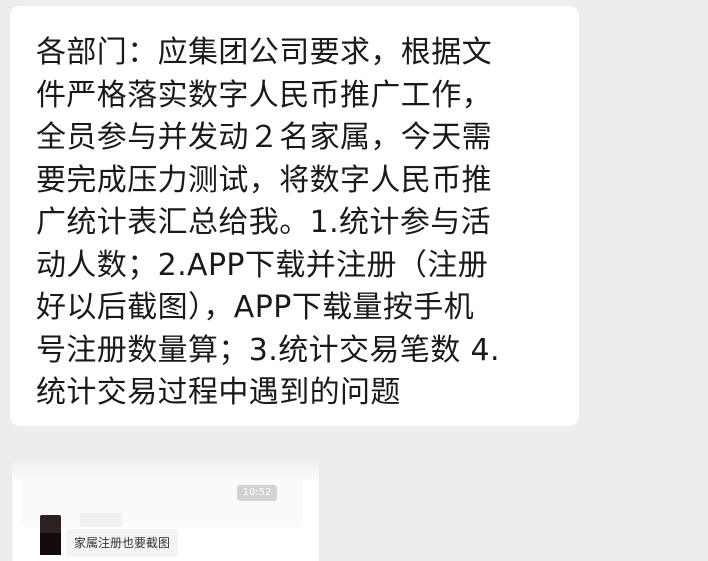 The height and width of the screenshot is (561, 708). Describe the element at coordinates (101, 520) in the screenshot. I see `faded-thumbnail` at that location.